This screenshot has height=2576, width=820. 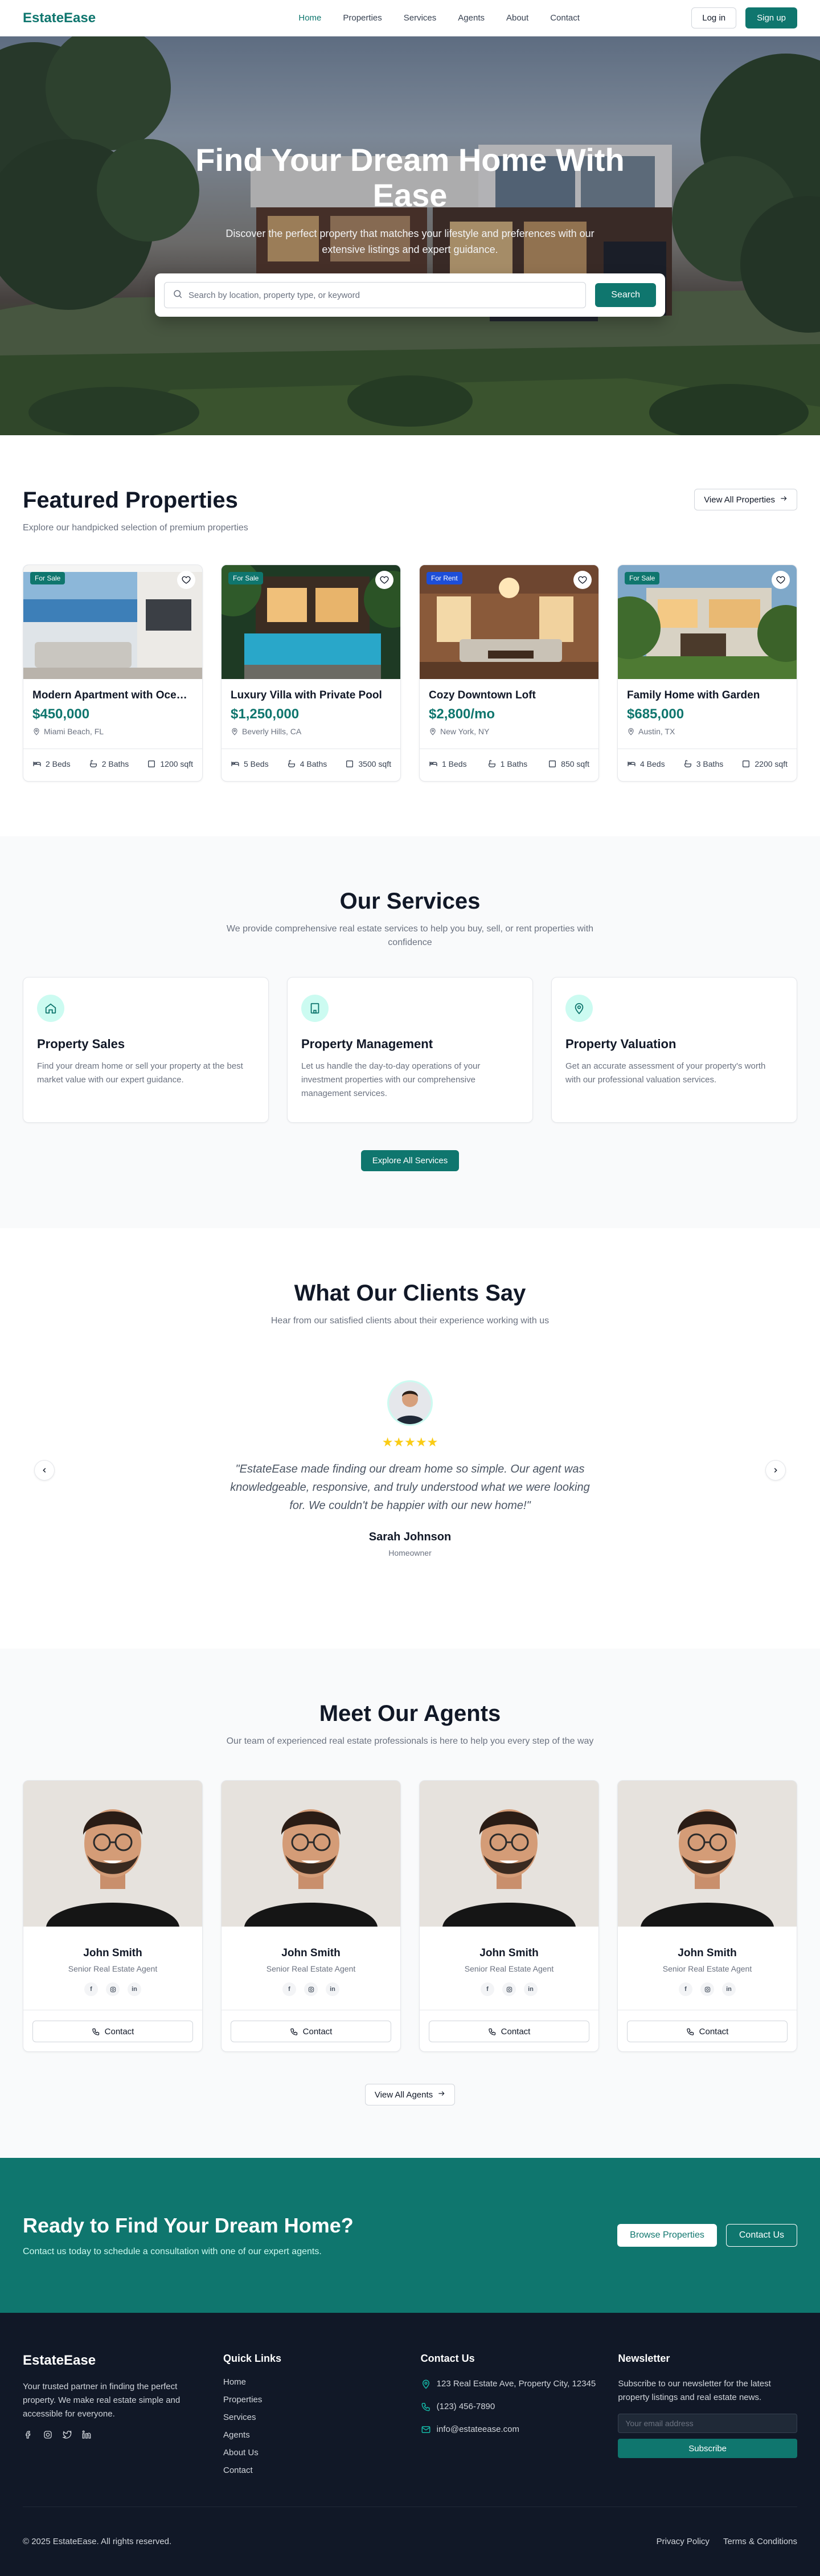 I want to click on view-all-agents-button: View All Agents, so click(x=410, y=2094).